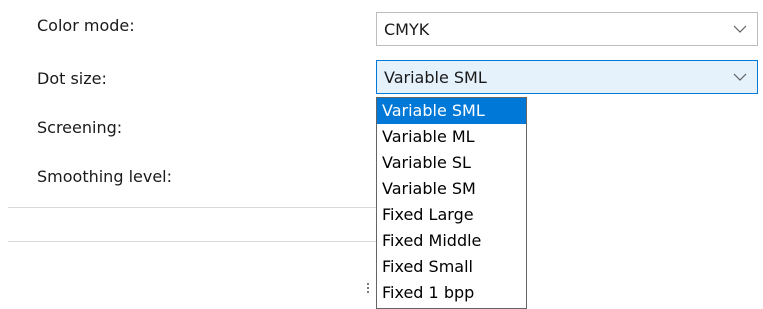 The image size is (763, 309). I want to click on dropdown-option: Variable SL, so click(451, 163).